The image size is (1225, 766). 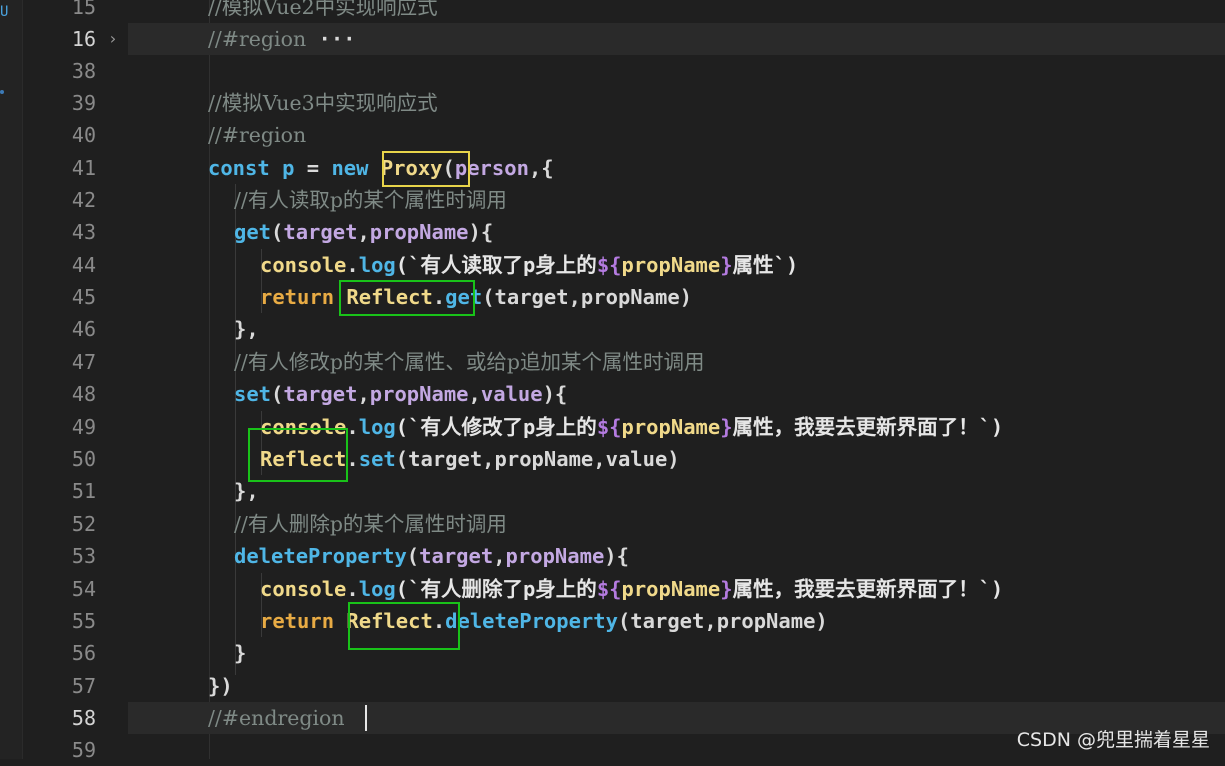 I want to click on line-number: 48, so click(x=83, y=394).